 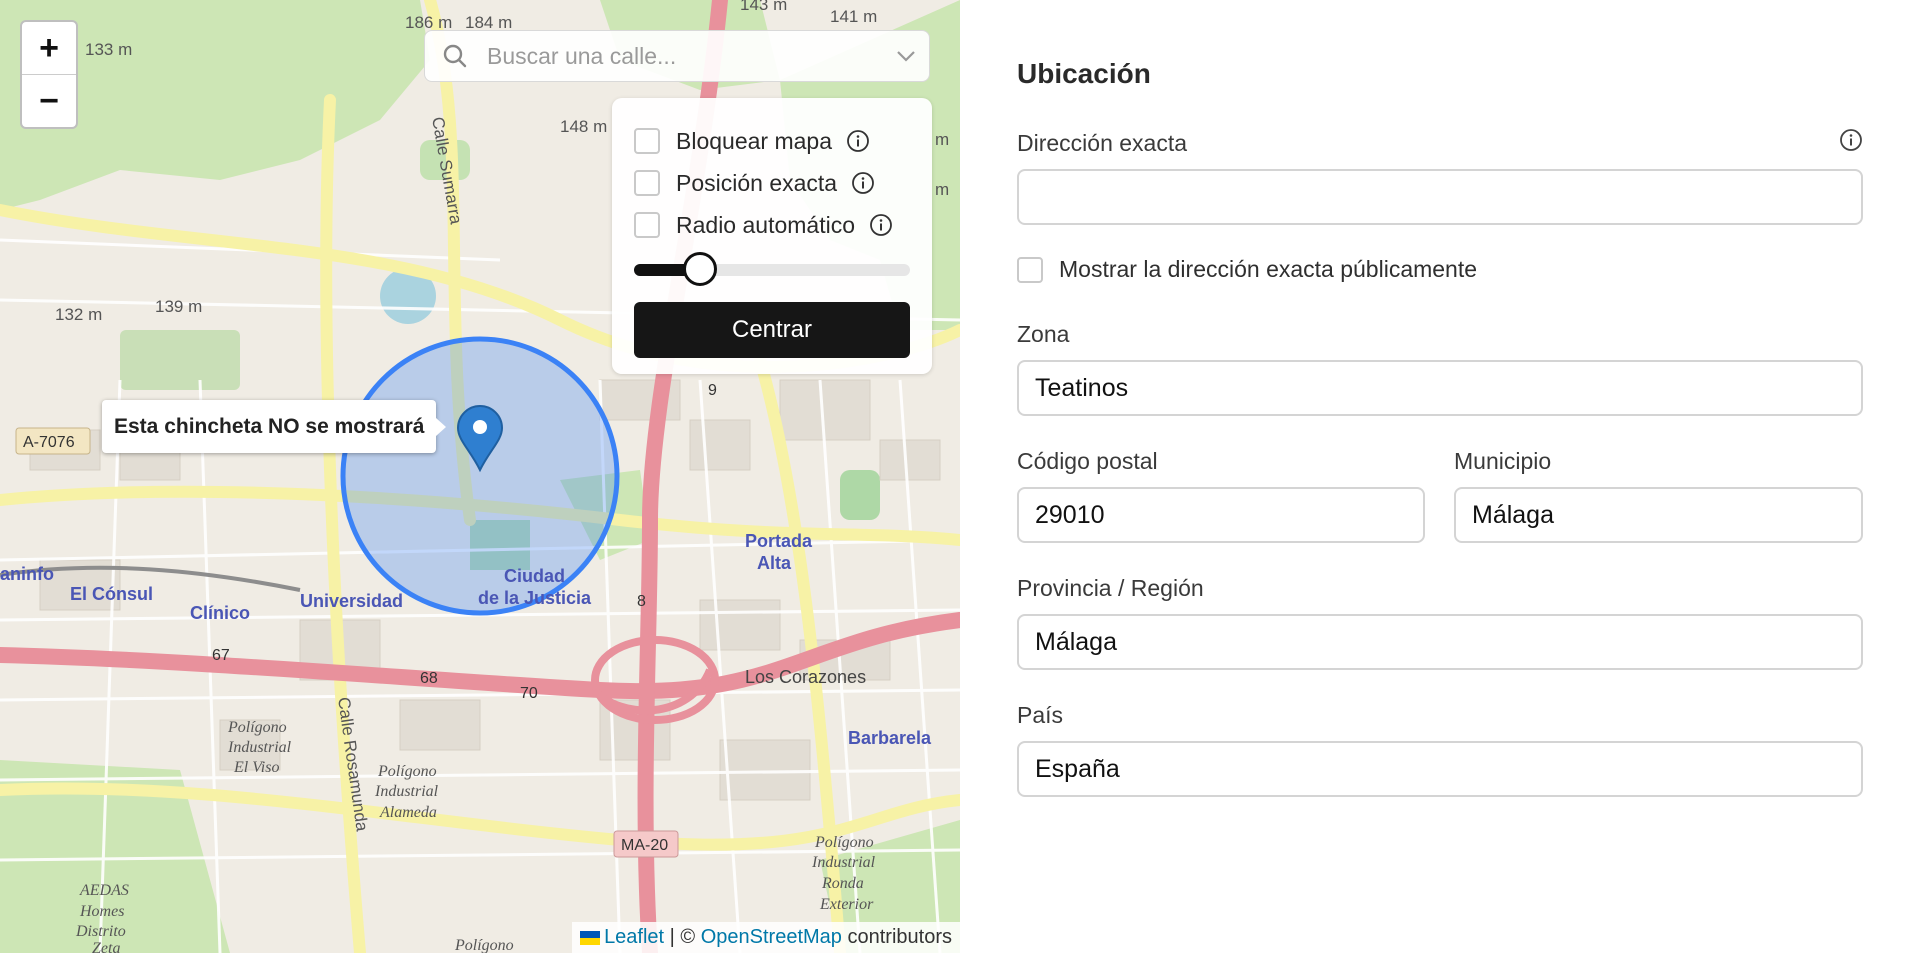 I want to click on map-label: Ronda, so click(x=842, y=883).